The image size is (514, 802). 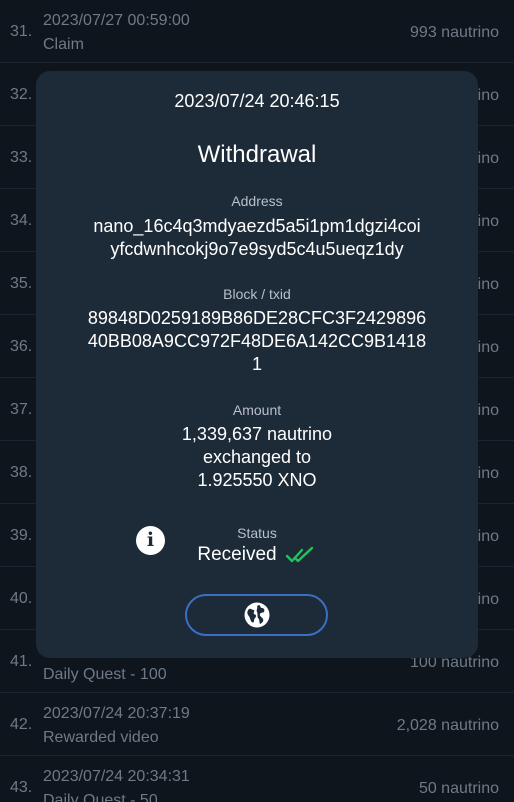 What do you see at coordinates (21, 472) in the screenshot?
I see `row-number: 38.` at bounding box center [21, 472].